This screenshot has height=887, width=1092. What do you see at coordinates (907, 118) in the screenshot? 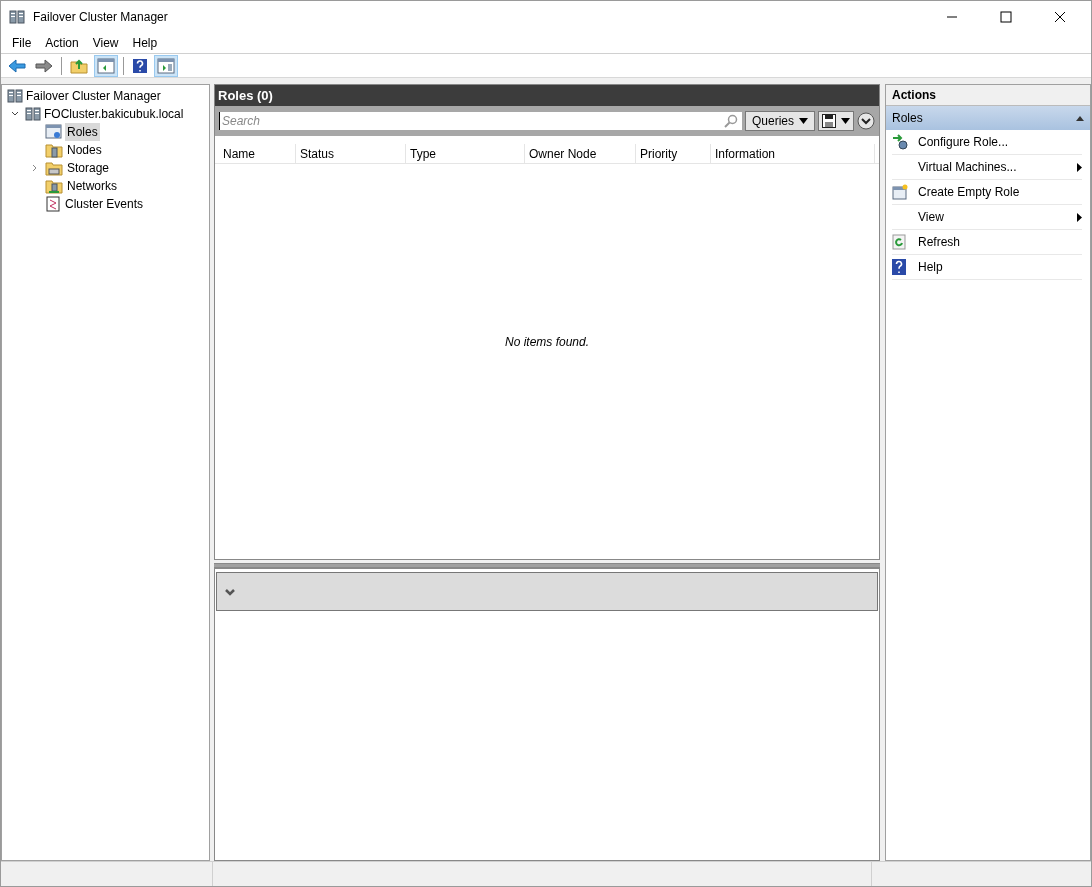
I see `section-header: Roles` at bounding box center [907, 118].